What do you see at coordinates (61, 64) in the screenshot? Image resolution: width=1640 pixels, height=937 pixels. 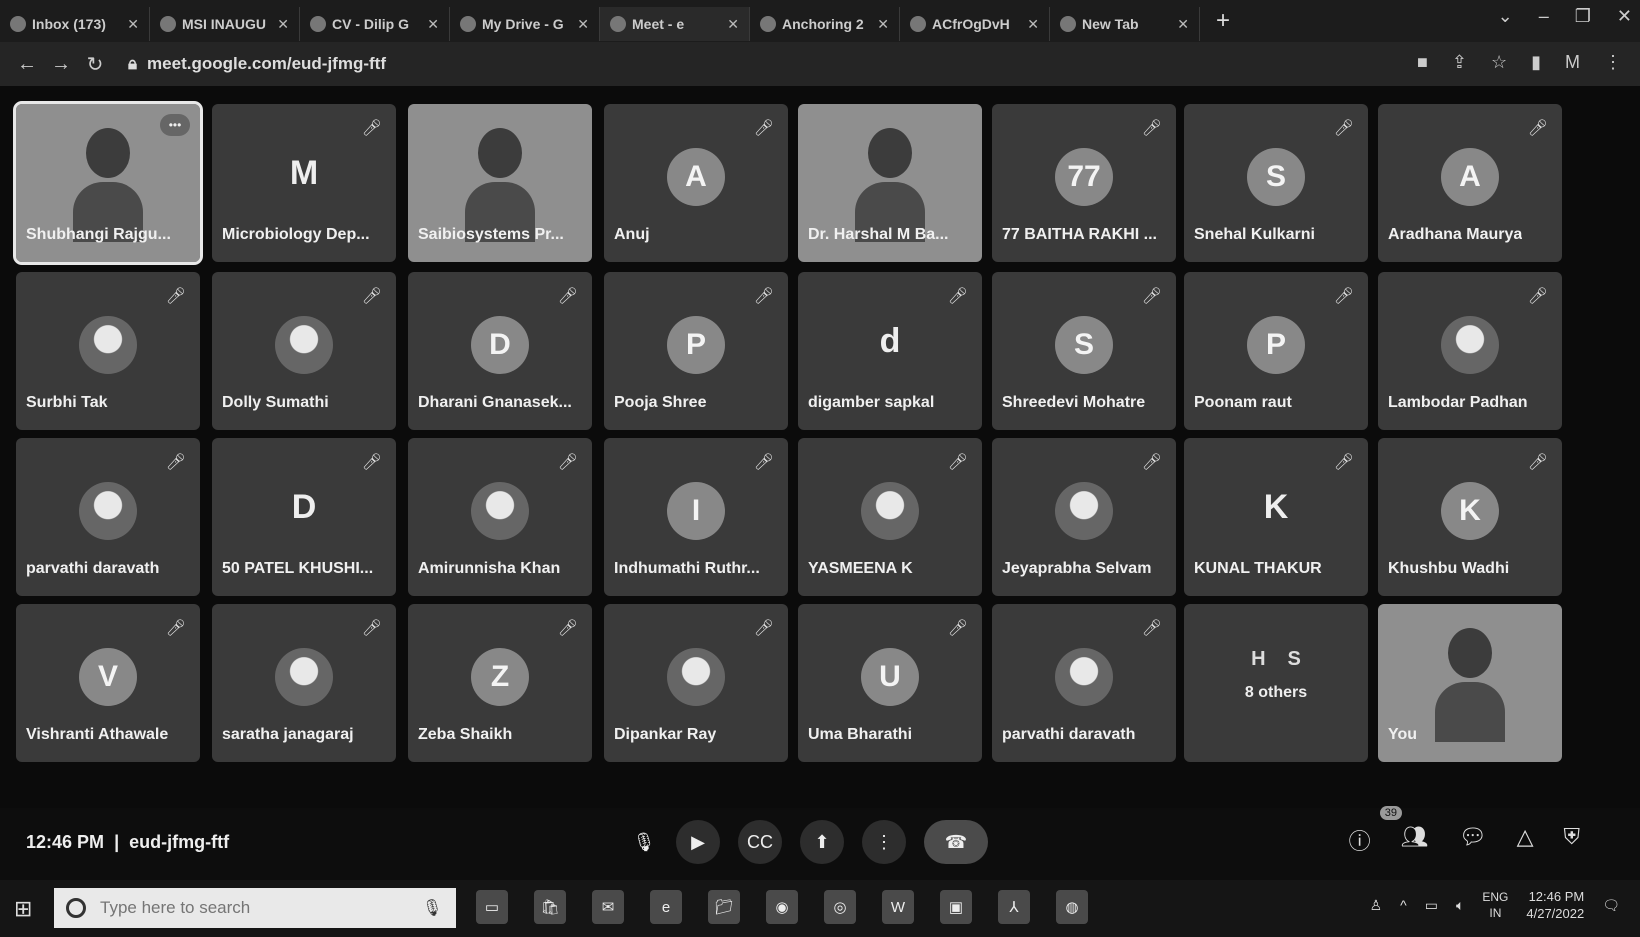 I see `forward-icon: →` at bounding box center [61, 64].